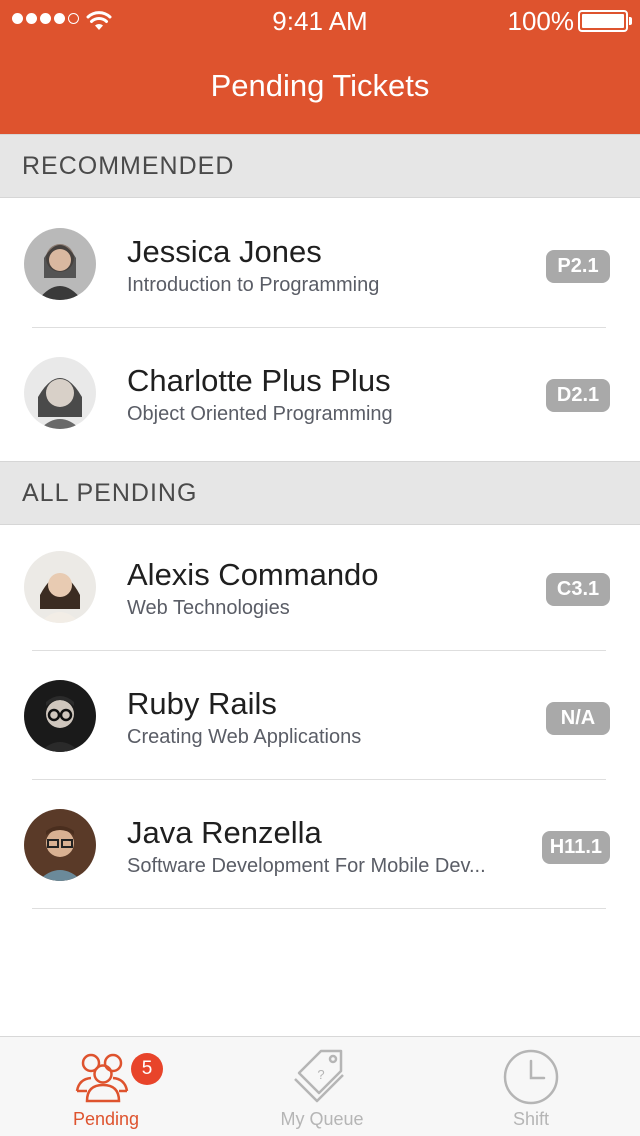  I want to click on tab-shift: Shift, so click(531, 1086).